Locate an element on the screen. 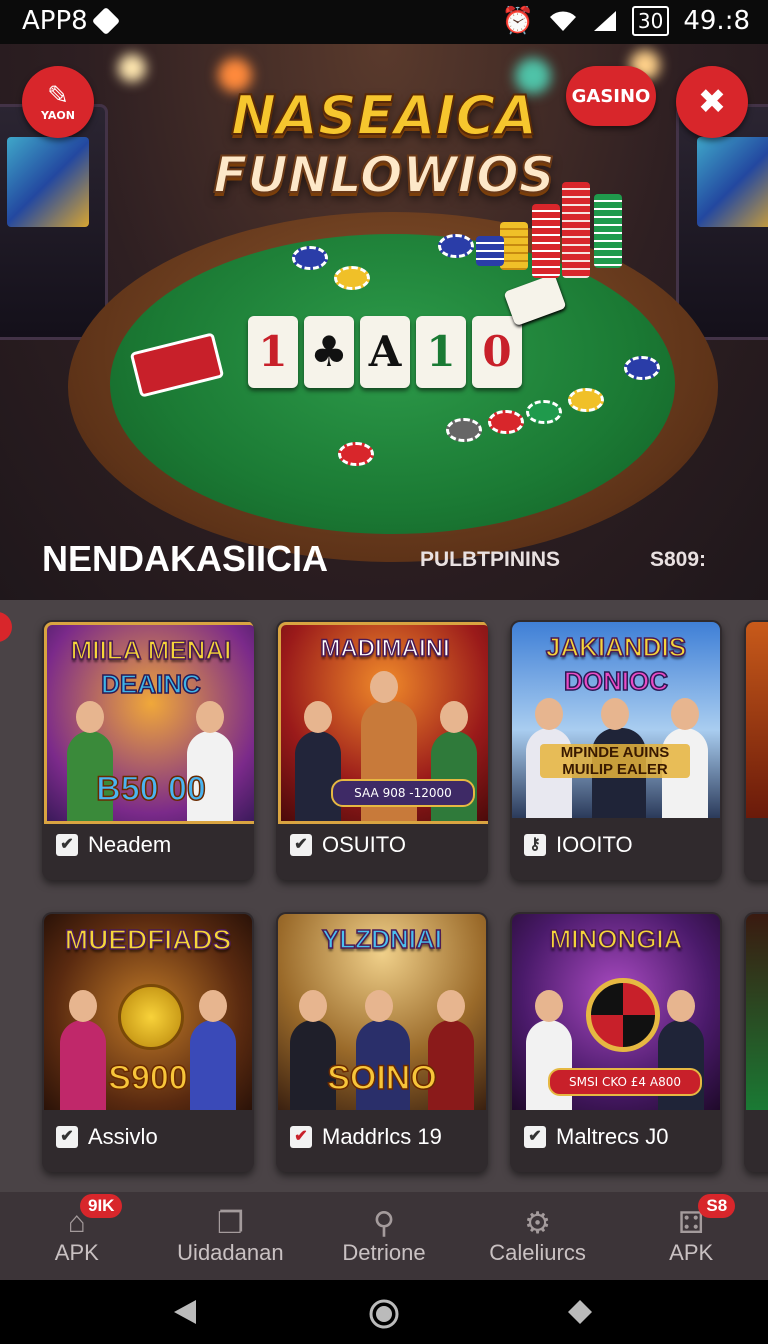 The width and height of the screenshot is (768, 1344). playing-card: A is located at coordinates (385, 352).